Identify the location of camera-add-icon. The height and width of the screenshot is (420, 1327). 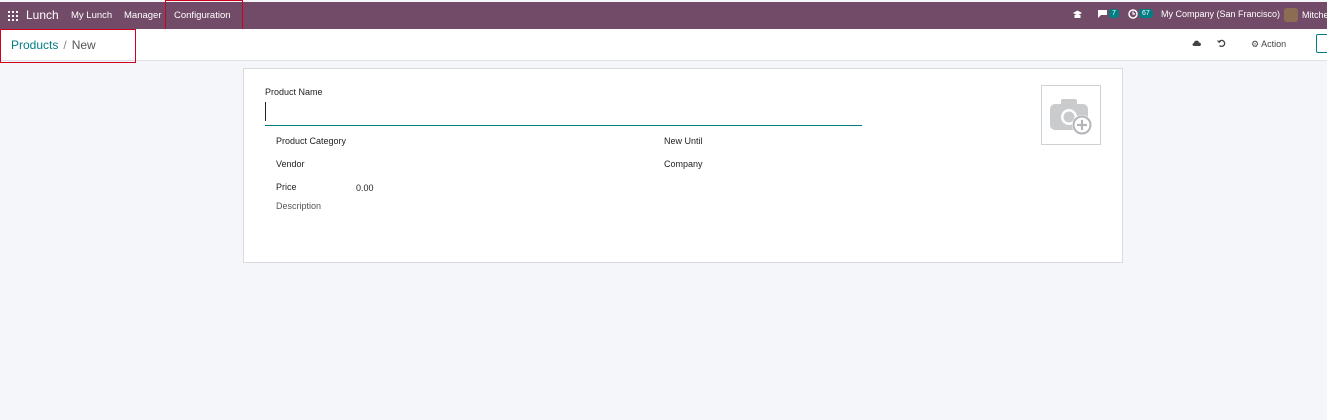
(1071, 117).